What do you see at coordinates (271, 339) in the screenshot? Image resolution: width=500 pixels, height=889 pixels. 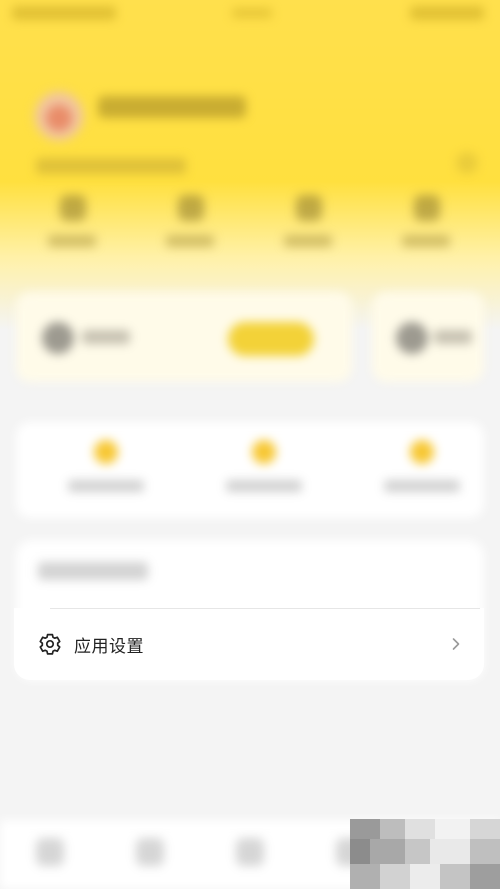 I see `membership-button` at bounding box center [271, 339].